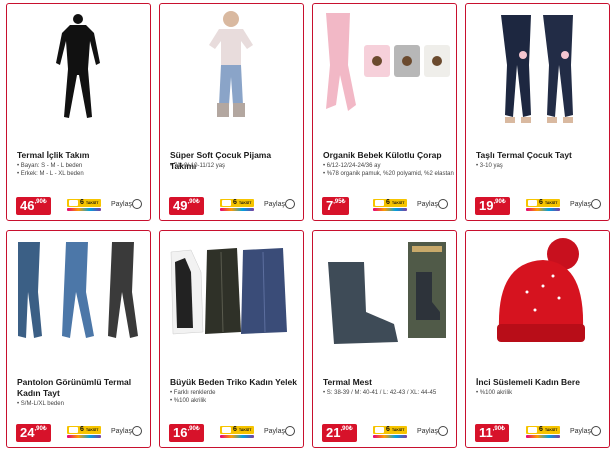 The image size is (616, 453). Describe the element at coordinates (384, 68) in the screenshot. I see `baby-tights-image` at that location.